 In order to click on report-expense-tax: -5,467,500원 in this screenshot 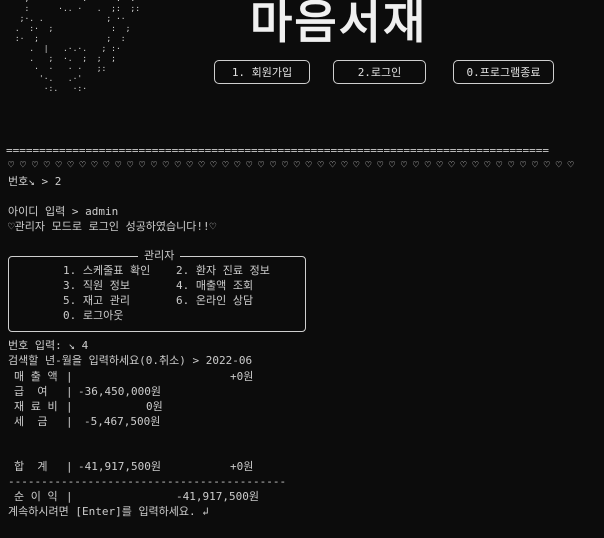, I will do `click(122, 421)`.